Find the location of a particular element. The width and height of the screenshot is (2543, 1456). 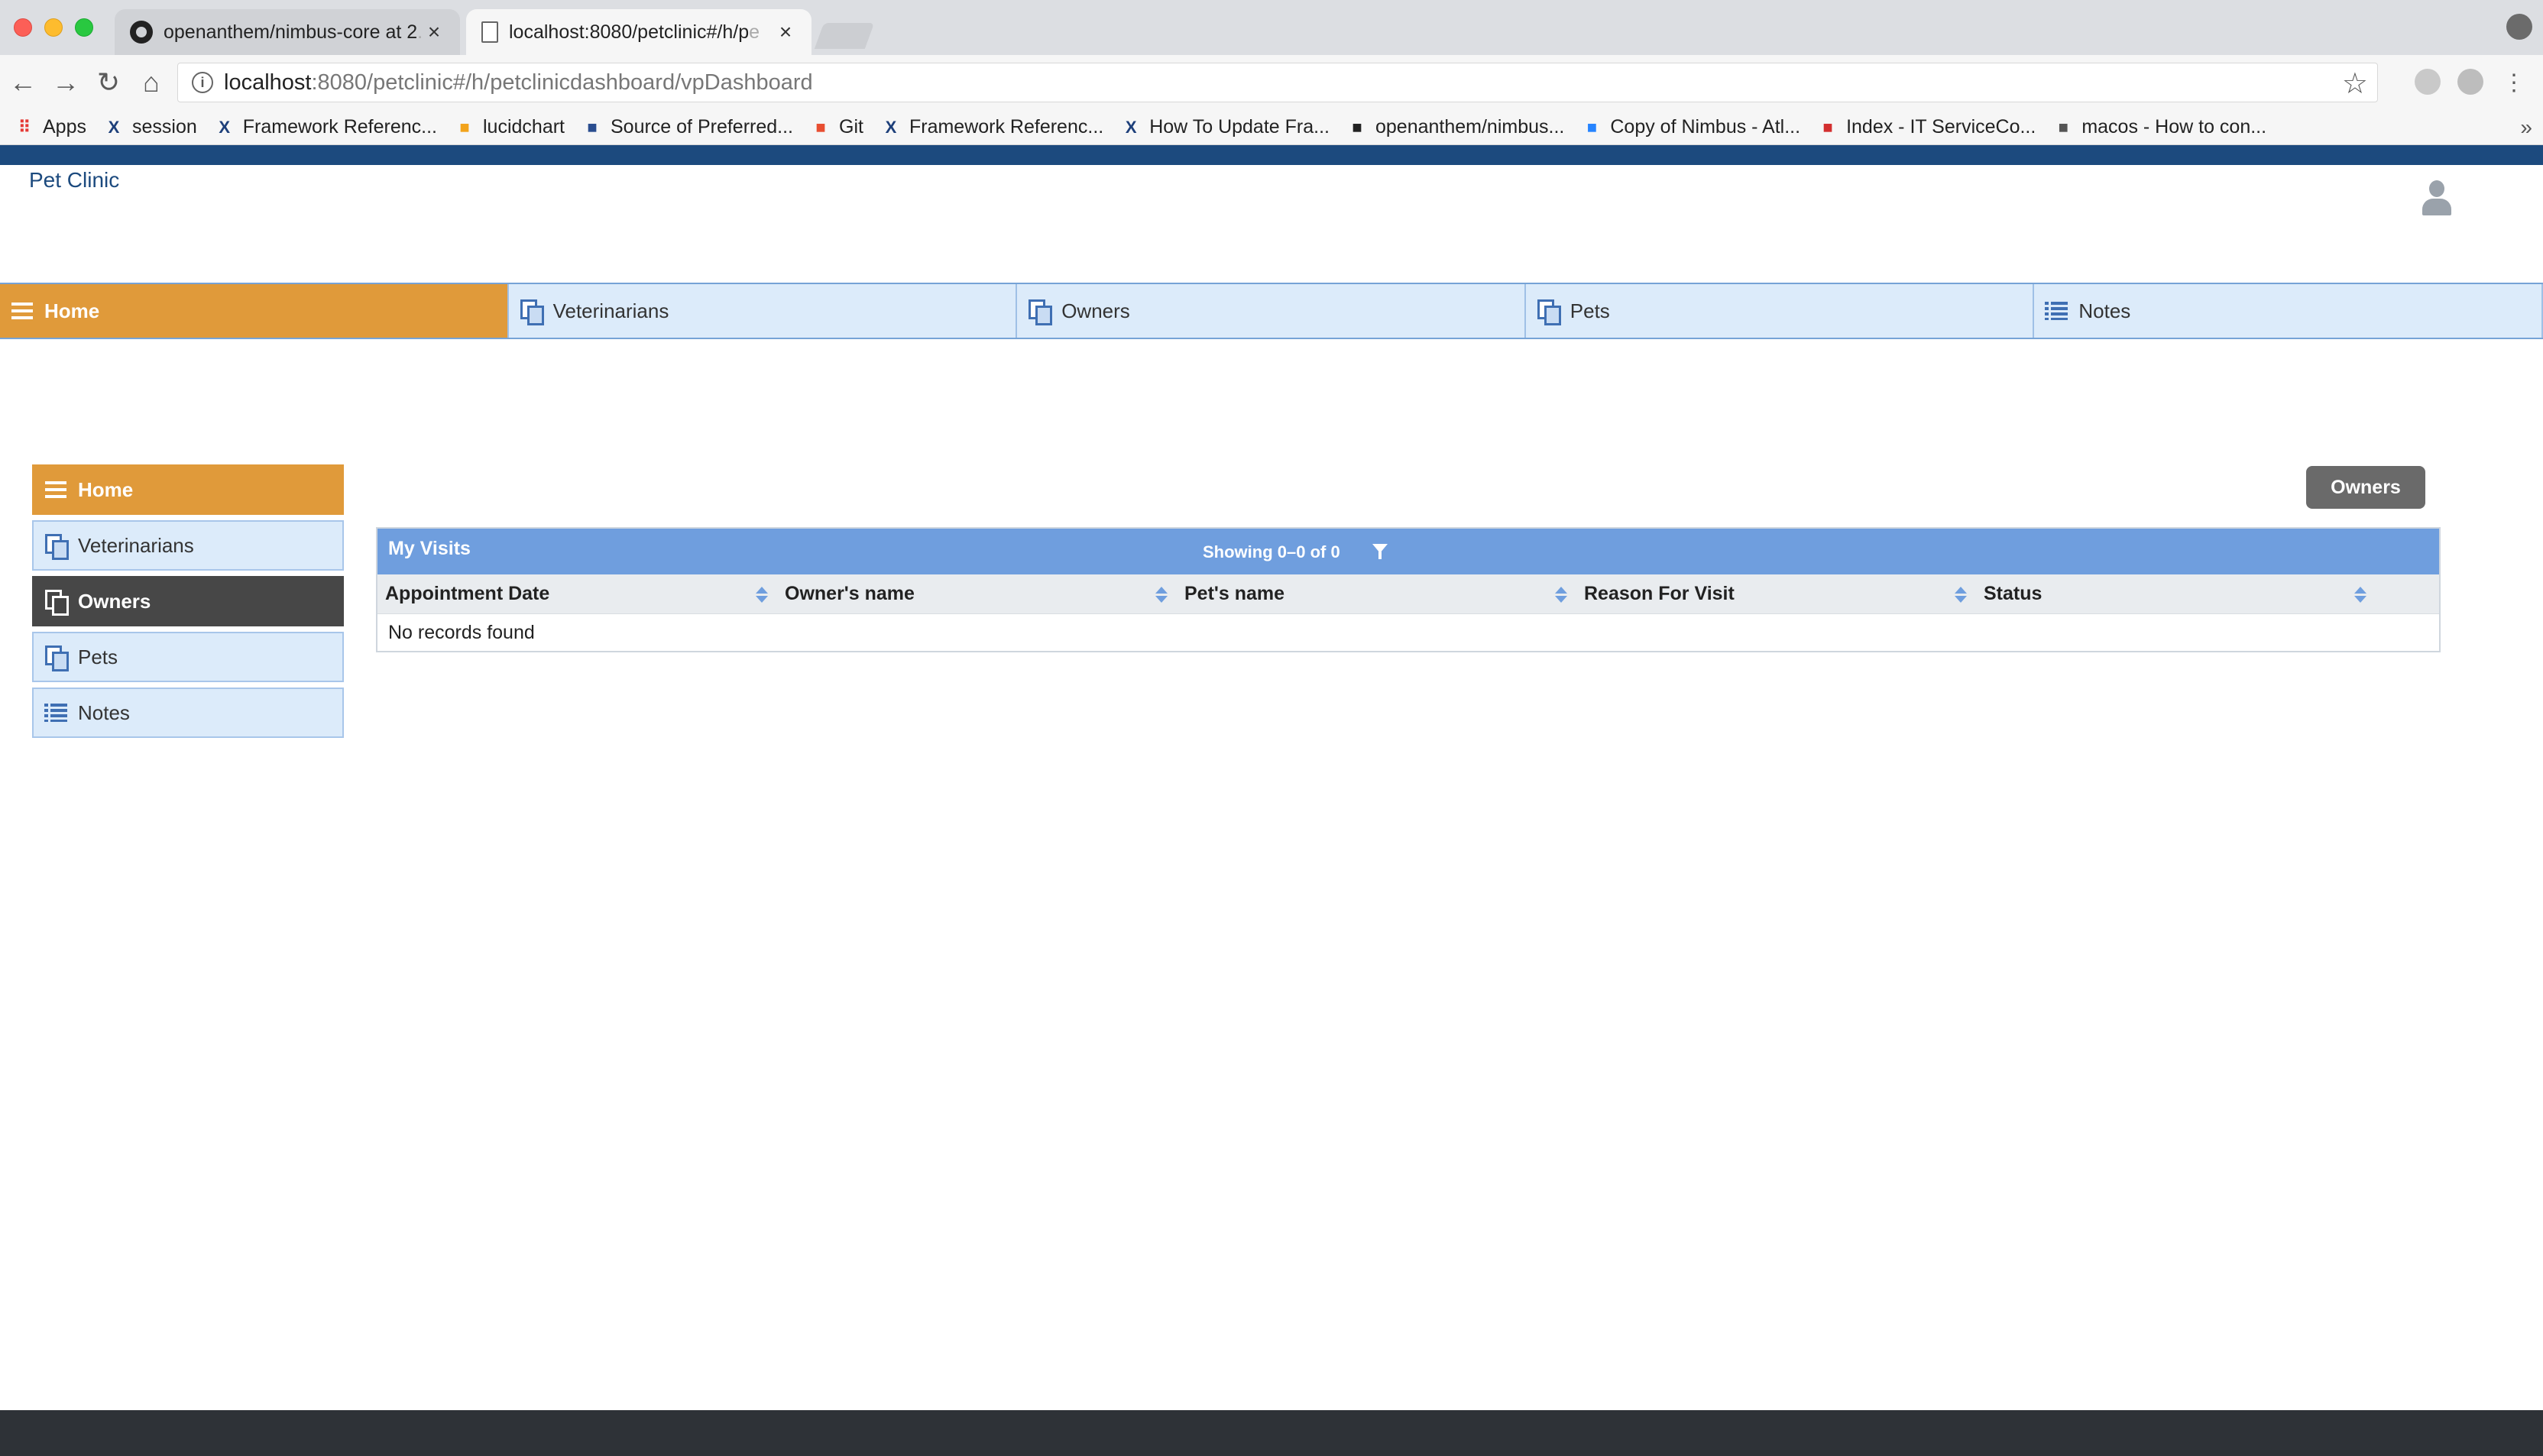

sidebar-item-owners: Owners is located at coordinates (188, 601).